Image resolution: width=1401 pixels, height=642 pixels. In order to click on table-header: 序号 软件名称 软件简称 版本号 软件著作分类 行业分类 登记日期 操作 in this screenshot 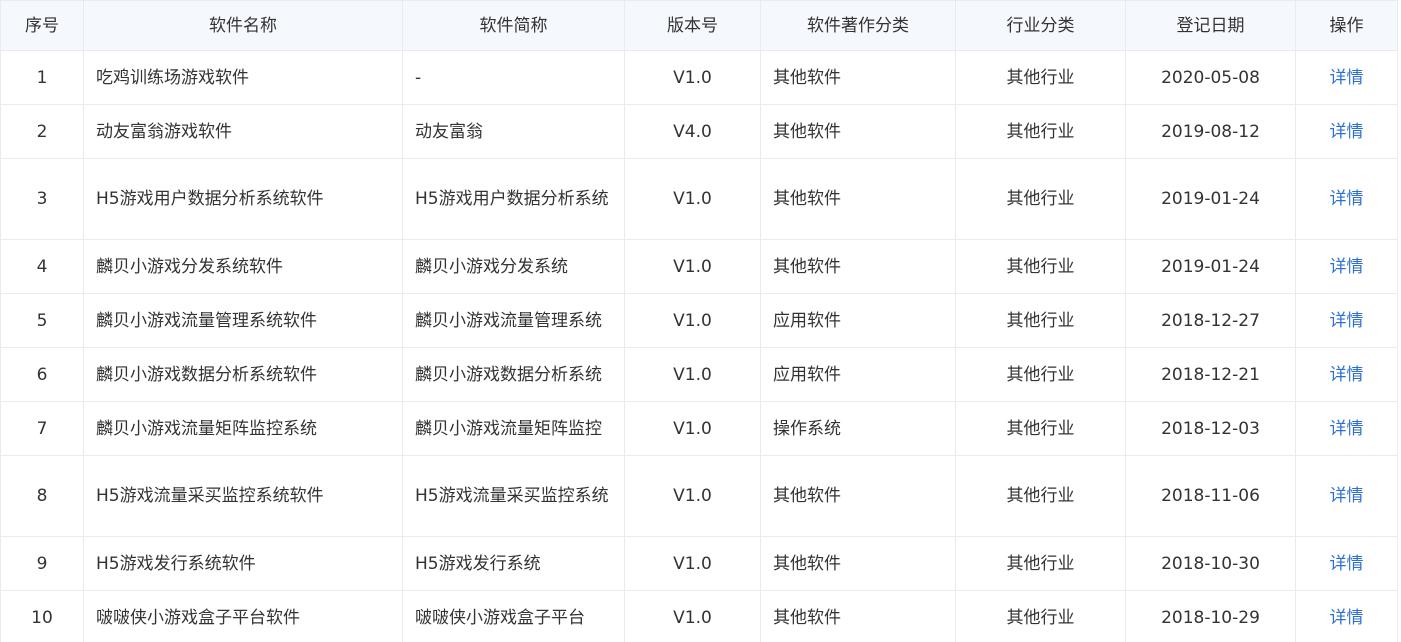, I will do `click(699, 25)`.